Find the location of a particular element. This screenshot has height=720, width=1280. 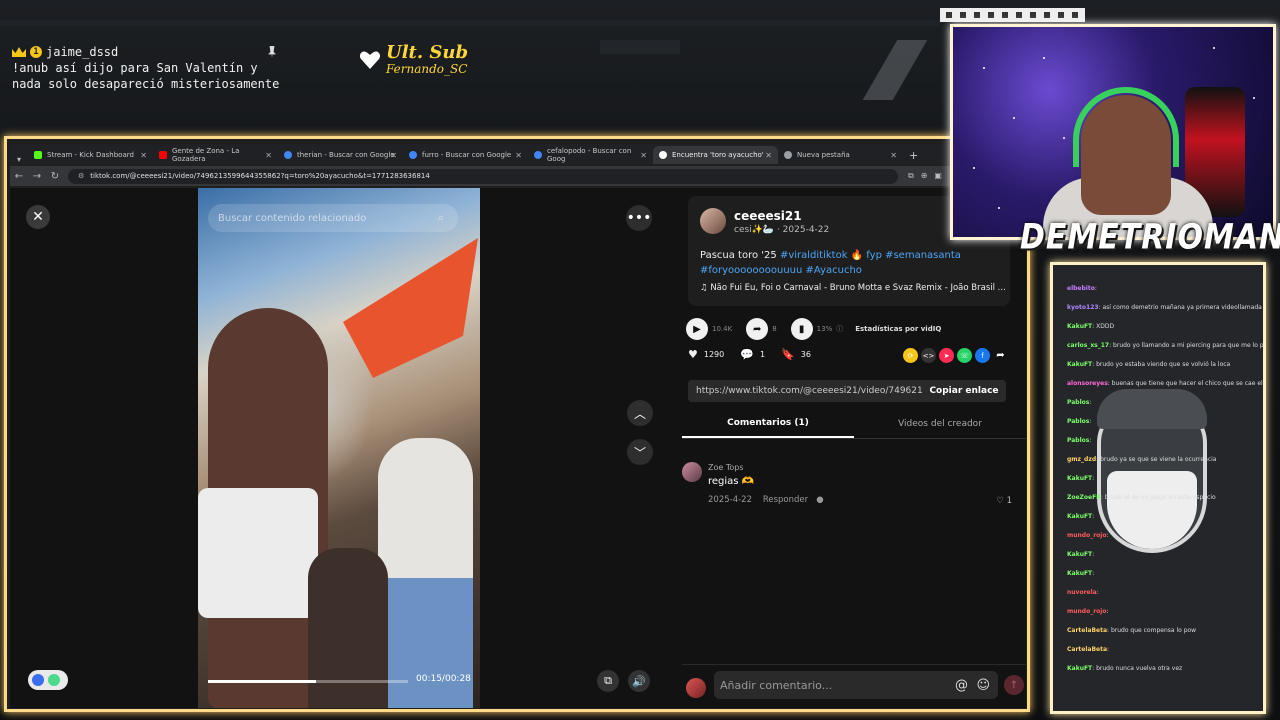

whatsapp-icon: ☏ is located at coordinates (964, 355).